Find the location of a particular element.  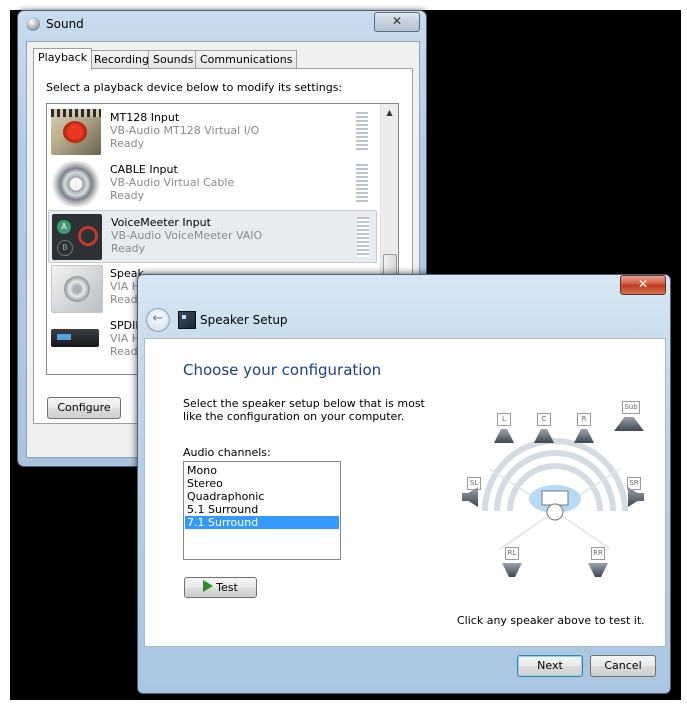

play-icon is located at coordinates (208, 586).